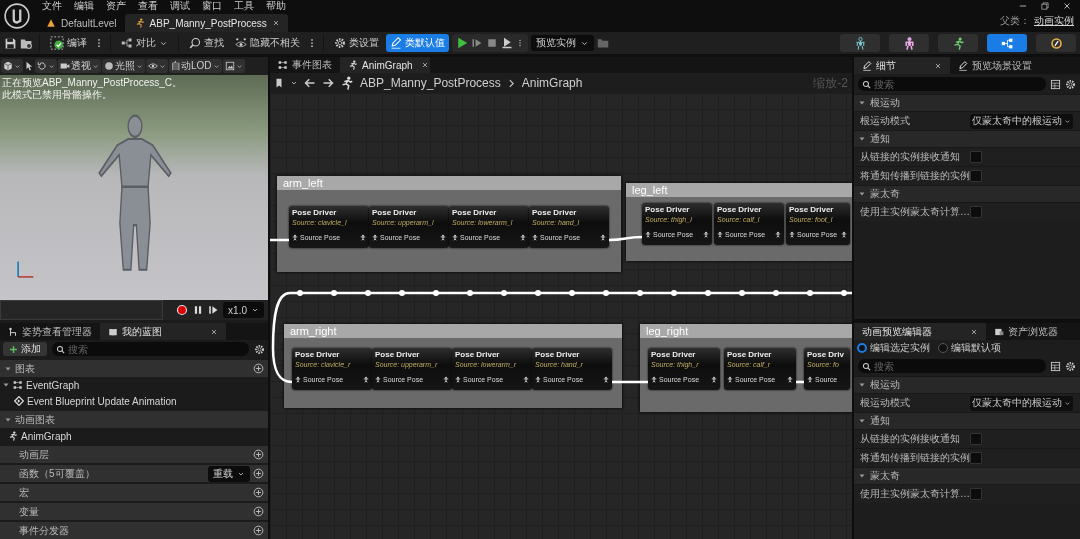  What do you see at coordinates (198, 310) in the screenshot?
I see `pause-icon` at bounding box center [198, 310].